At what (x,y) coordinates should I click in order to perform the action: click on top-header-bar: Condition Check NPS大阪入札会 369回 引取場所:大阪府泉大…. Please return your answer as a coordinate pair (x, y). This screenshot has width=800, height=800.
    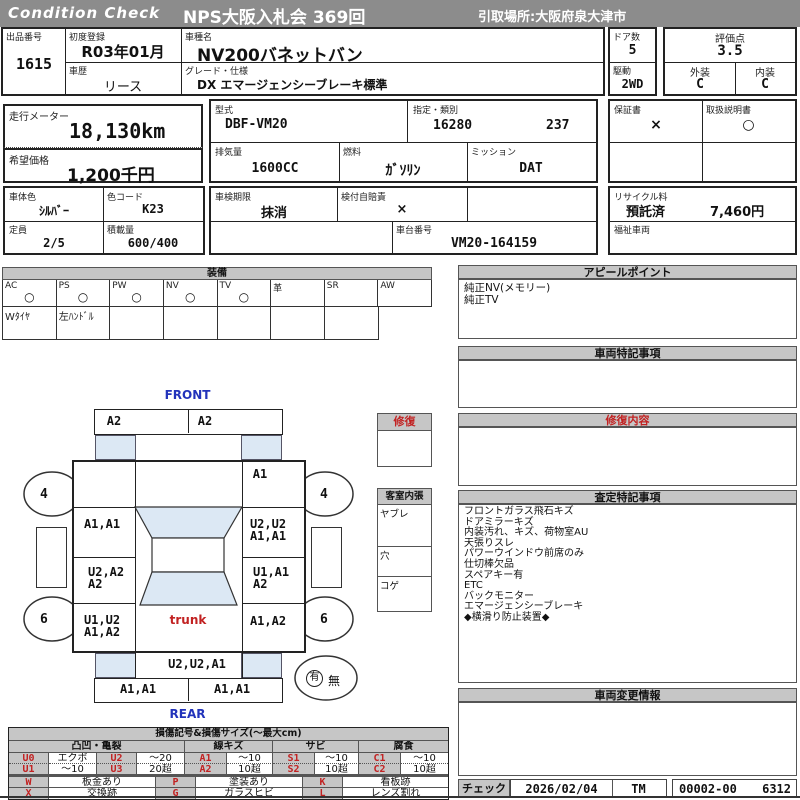
    Looking at the image, I should click on (400, 14).